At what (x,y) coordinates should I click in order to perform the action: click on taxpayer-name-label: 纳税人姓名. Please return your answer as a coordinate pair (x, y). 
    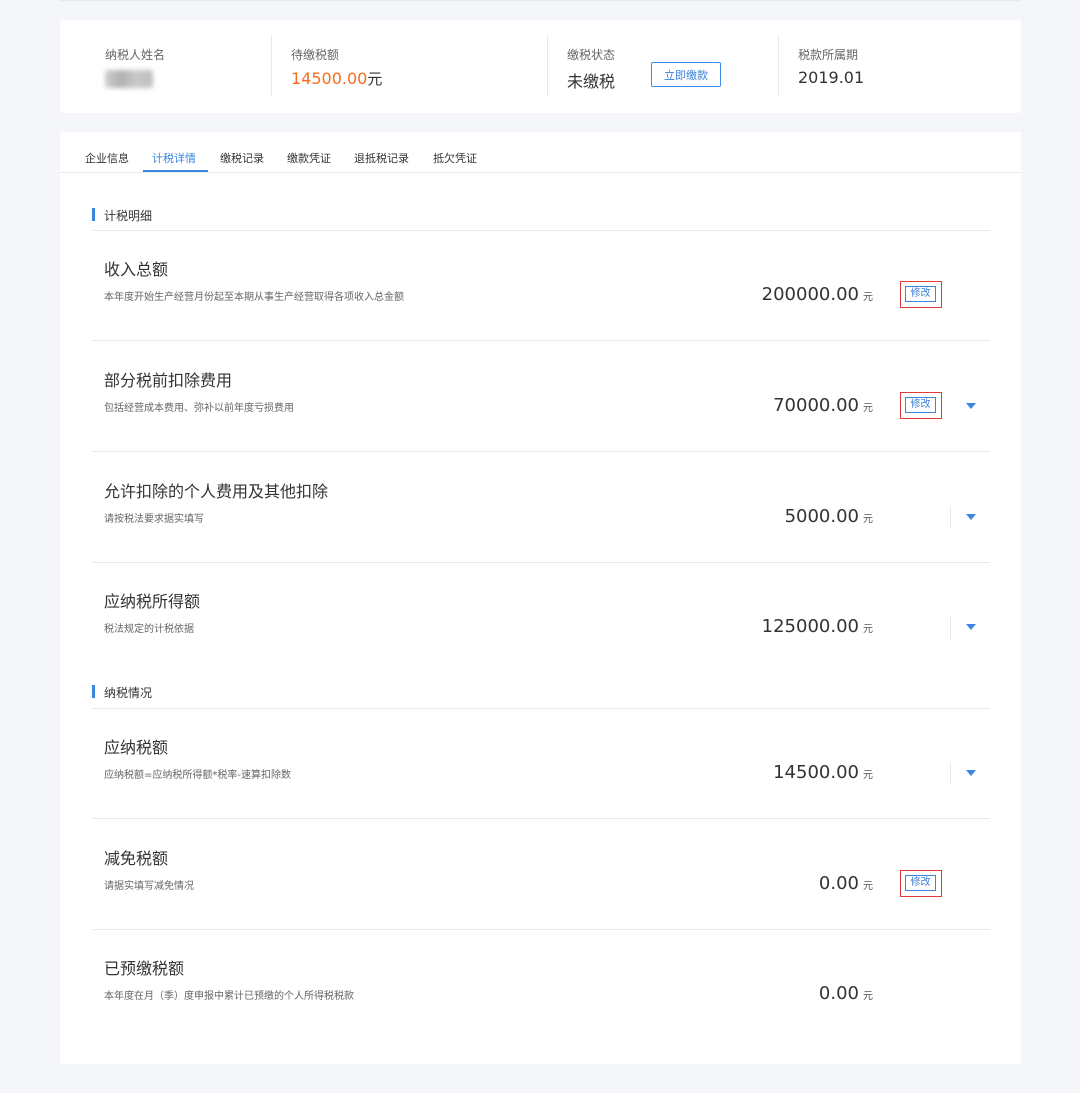
    Looking at the image, I should click on (135, 55).